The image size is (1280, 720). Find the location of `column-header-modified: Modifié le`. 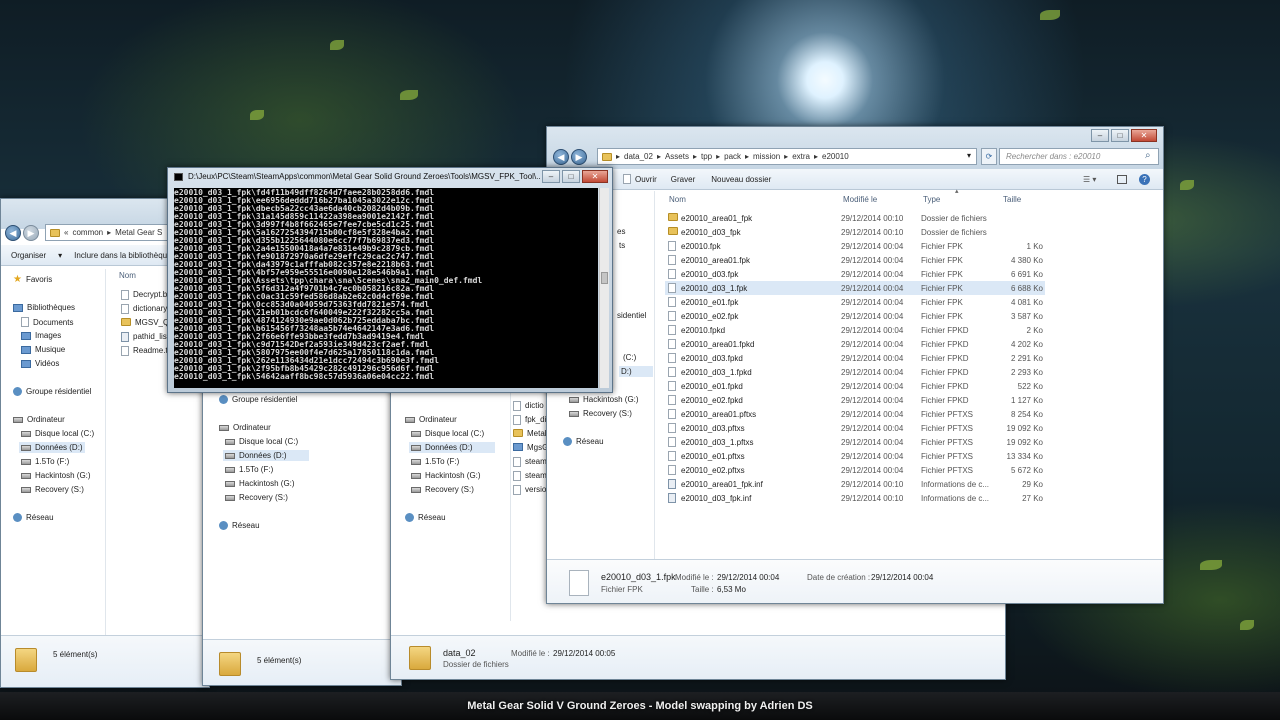

column-header-modified: Modifié le is located at coordinates (860, 199).